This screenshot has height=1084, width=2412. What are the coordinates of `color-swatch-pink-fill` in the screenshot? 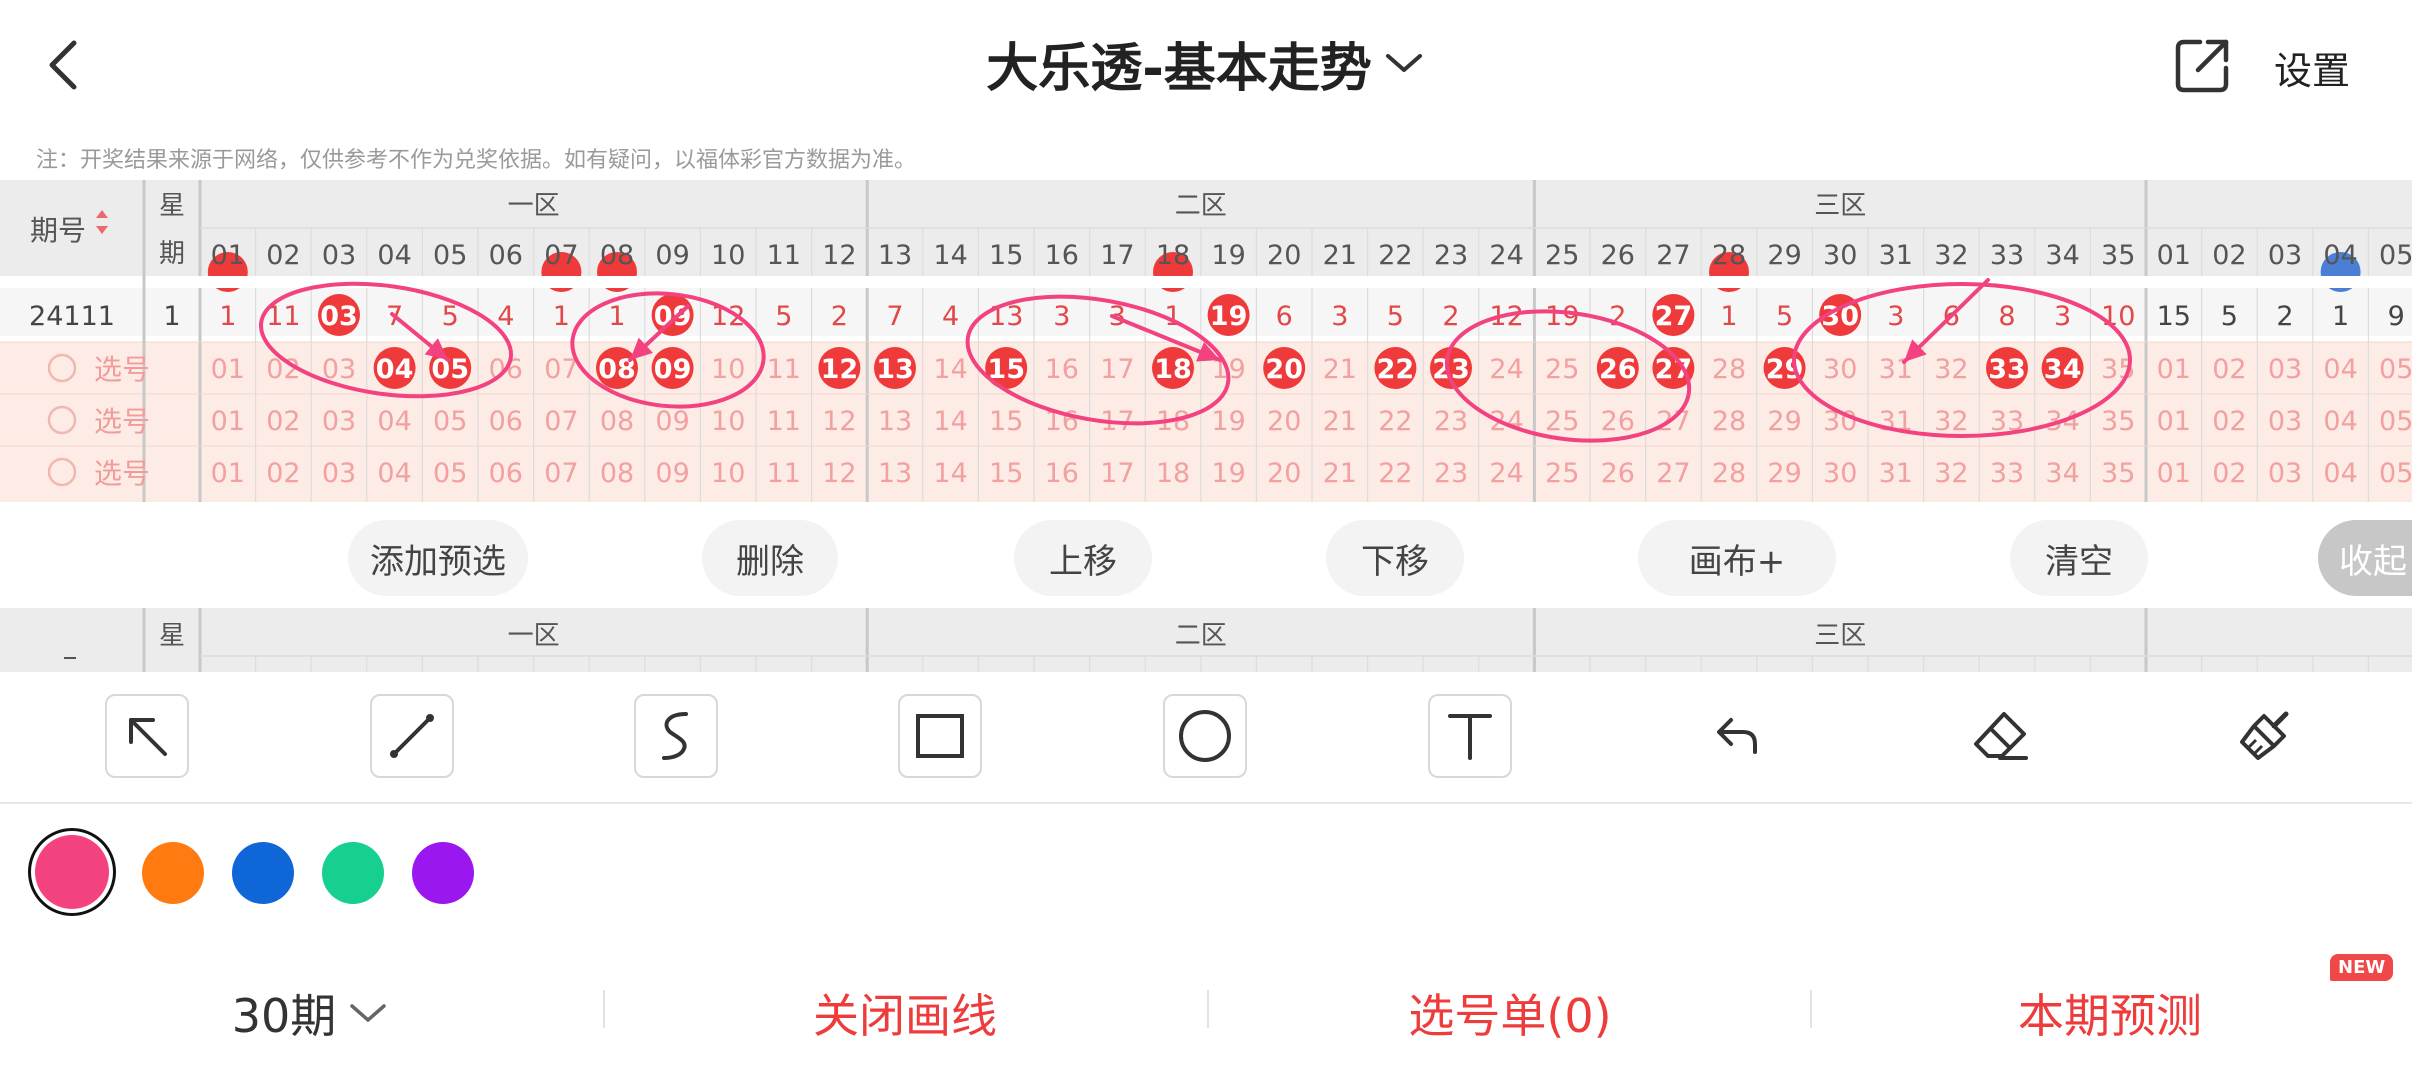 It's located at (72, 872).